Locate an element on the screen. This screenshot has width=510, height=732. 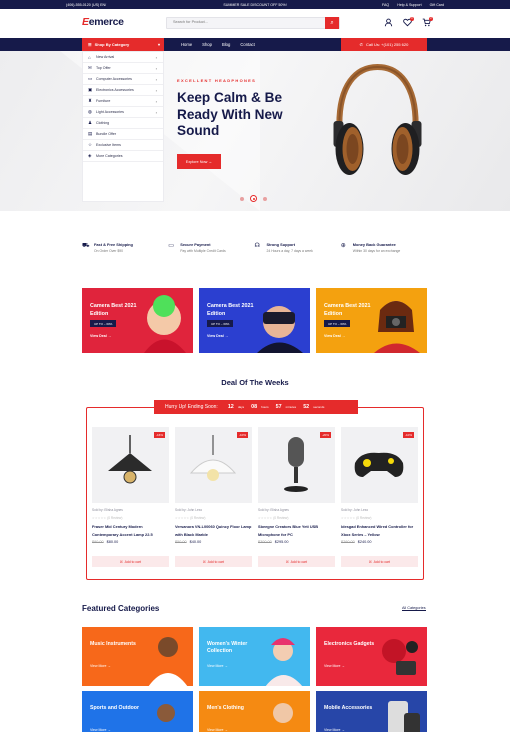
product-price: $300.00 $295.00 is located at coordinates (273, 542).